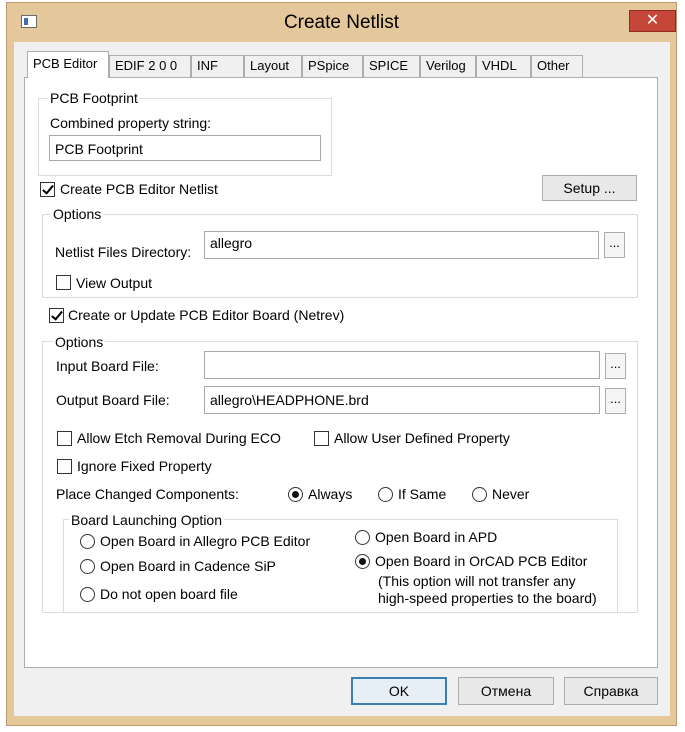  I want to click on allow-user-property-label: Allow User Defined Property, so click(422, 438).